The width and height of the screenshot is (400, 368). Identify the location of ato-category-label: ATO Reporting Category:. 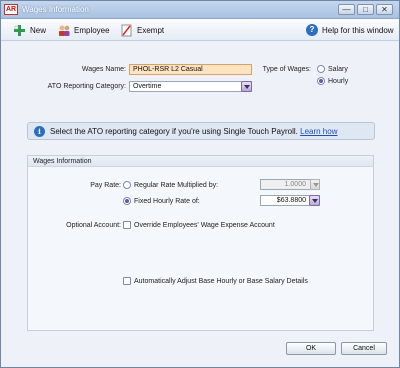
(86, 86).